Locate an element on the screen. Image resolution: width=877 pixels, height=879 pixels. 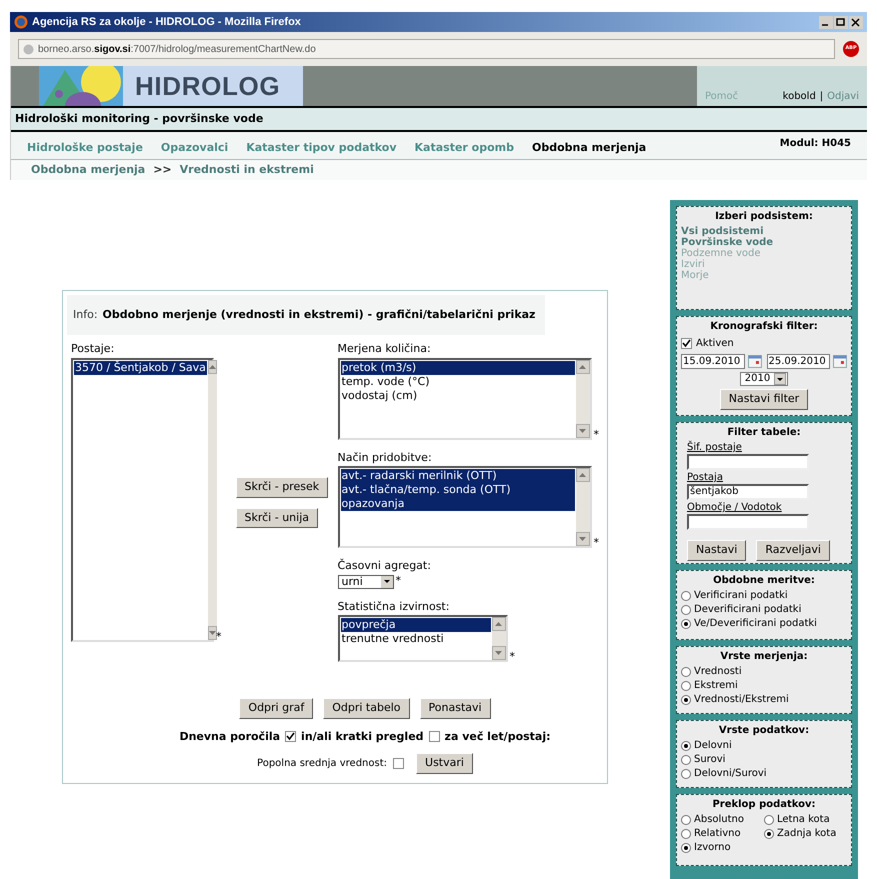
minimize-icon is located at coordinates (826, 22).